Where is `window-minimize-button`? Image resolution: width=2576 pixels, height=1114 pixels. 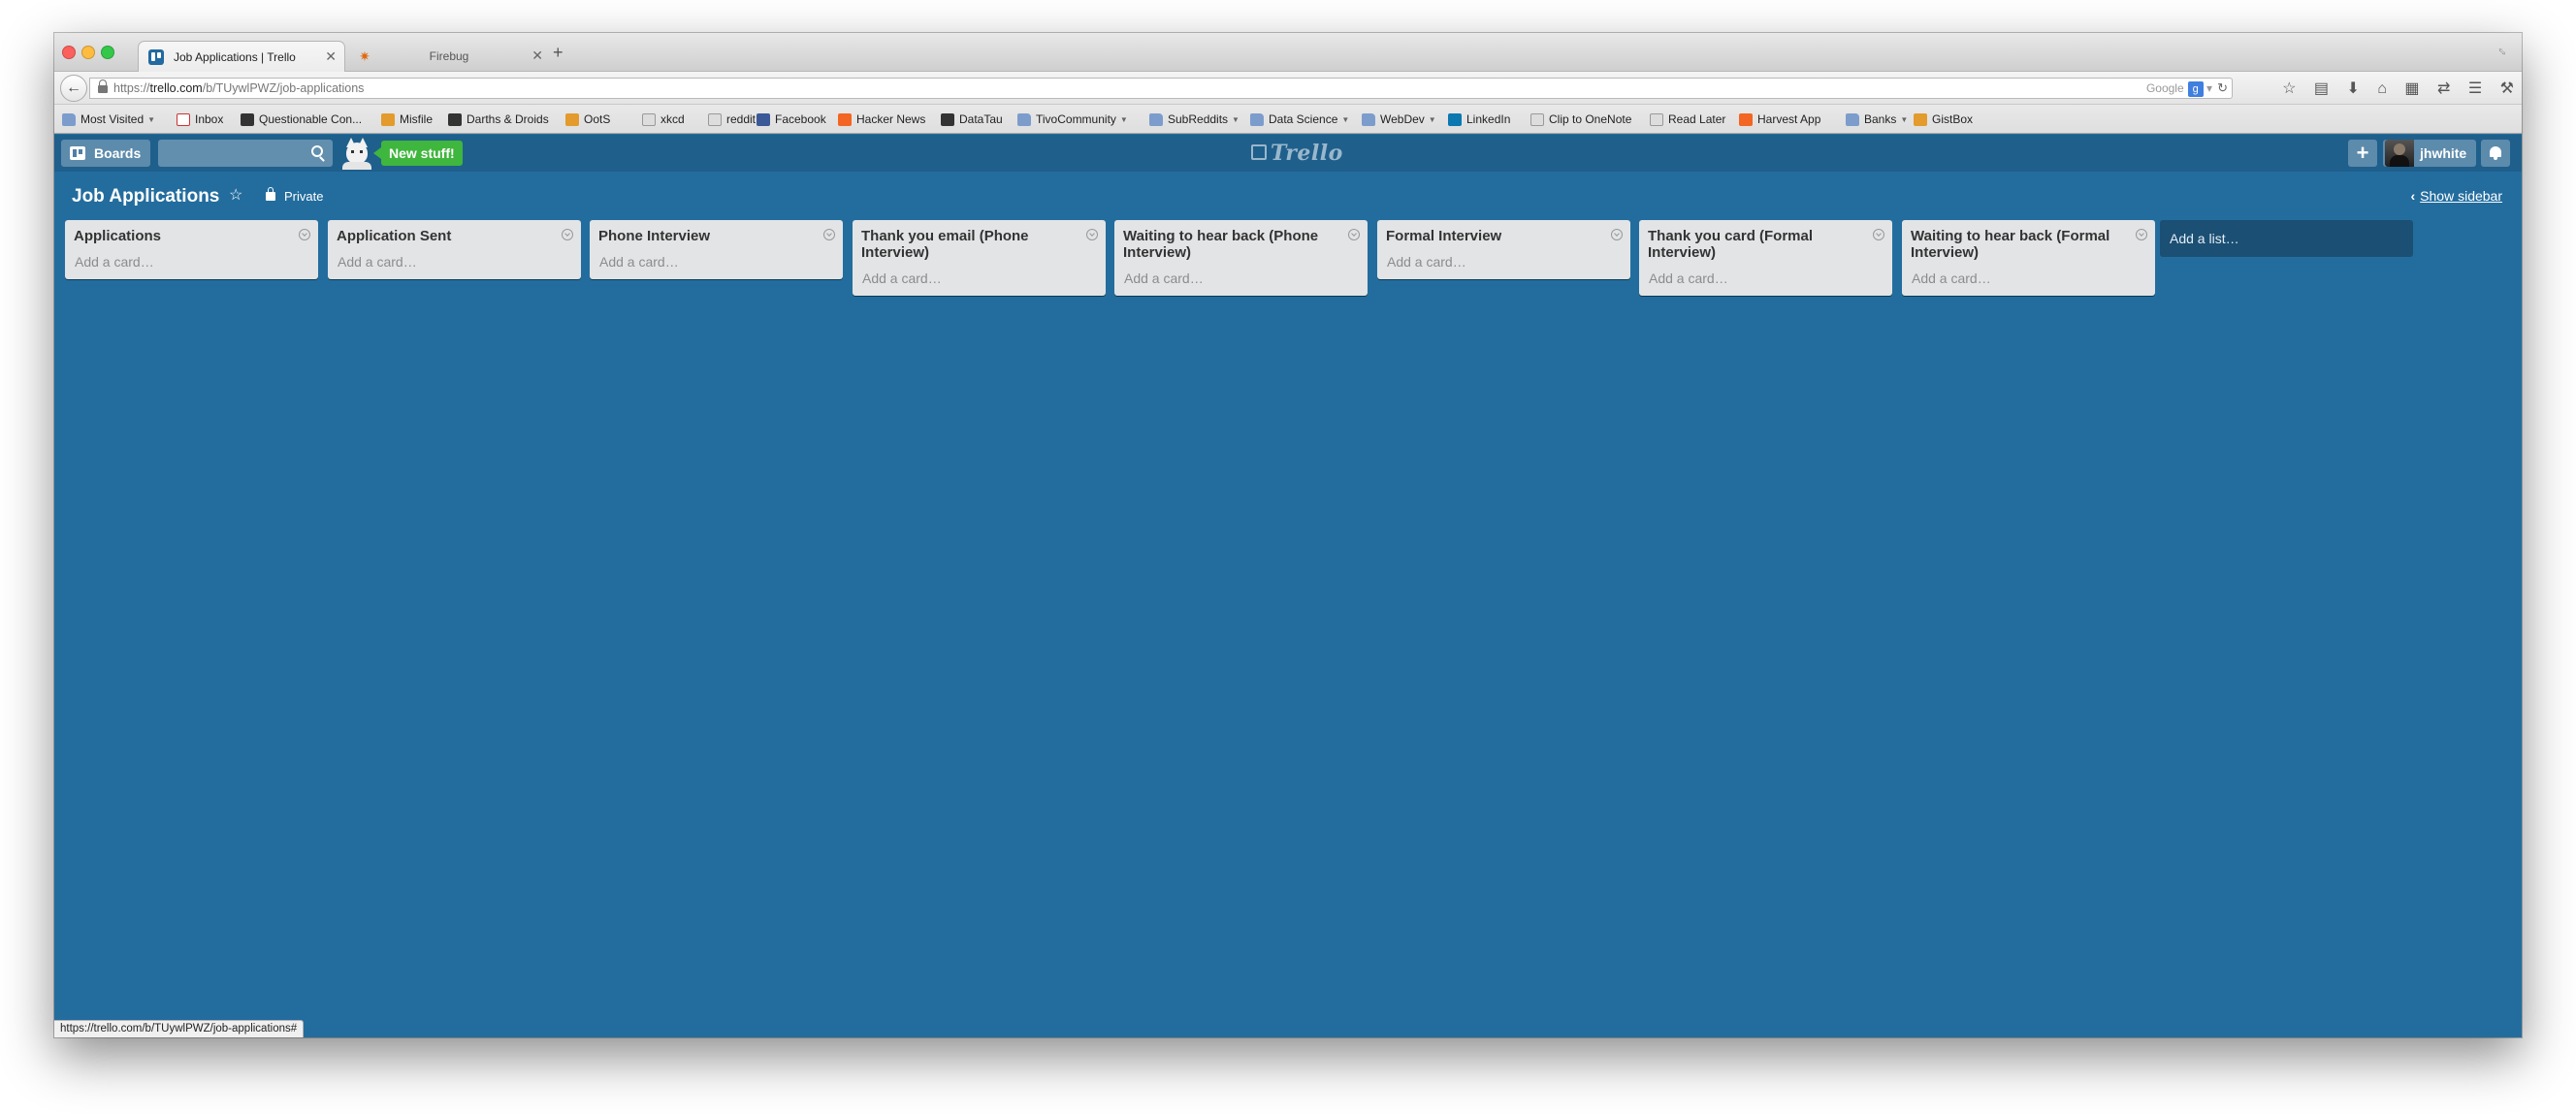
window-minimize-button is located at coordinates (88, 53).